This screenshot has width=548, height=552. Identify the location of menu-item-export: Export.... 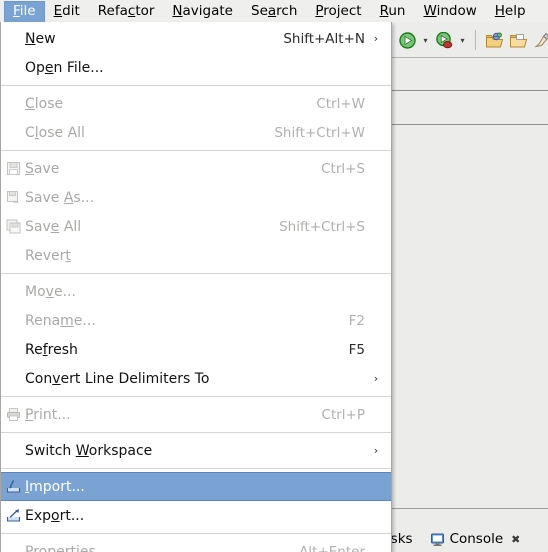
(196, 515).